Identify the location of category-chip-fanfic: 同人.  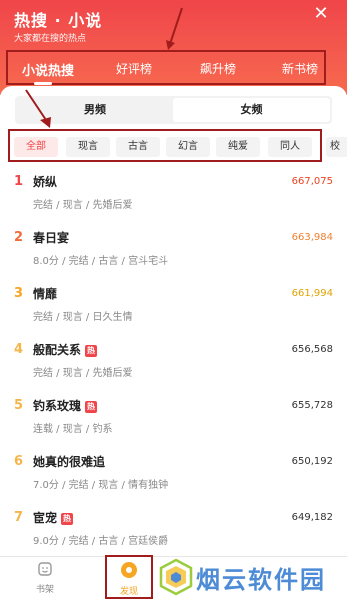
(290, 147).